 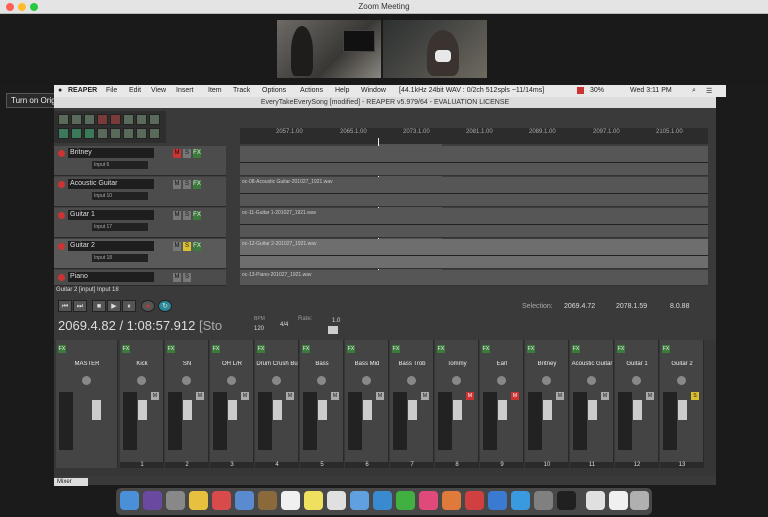 What do you see at coordinates (405, 500) in the screenshot?
I see `facetime-icon` at bounding box center [405, 500].